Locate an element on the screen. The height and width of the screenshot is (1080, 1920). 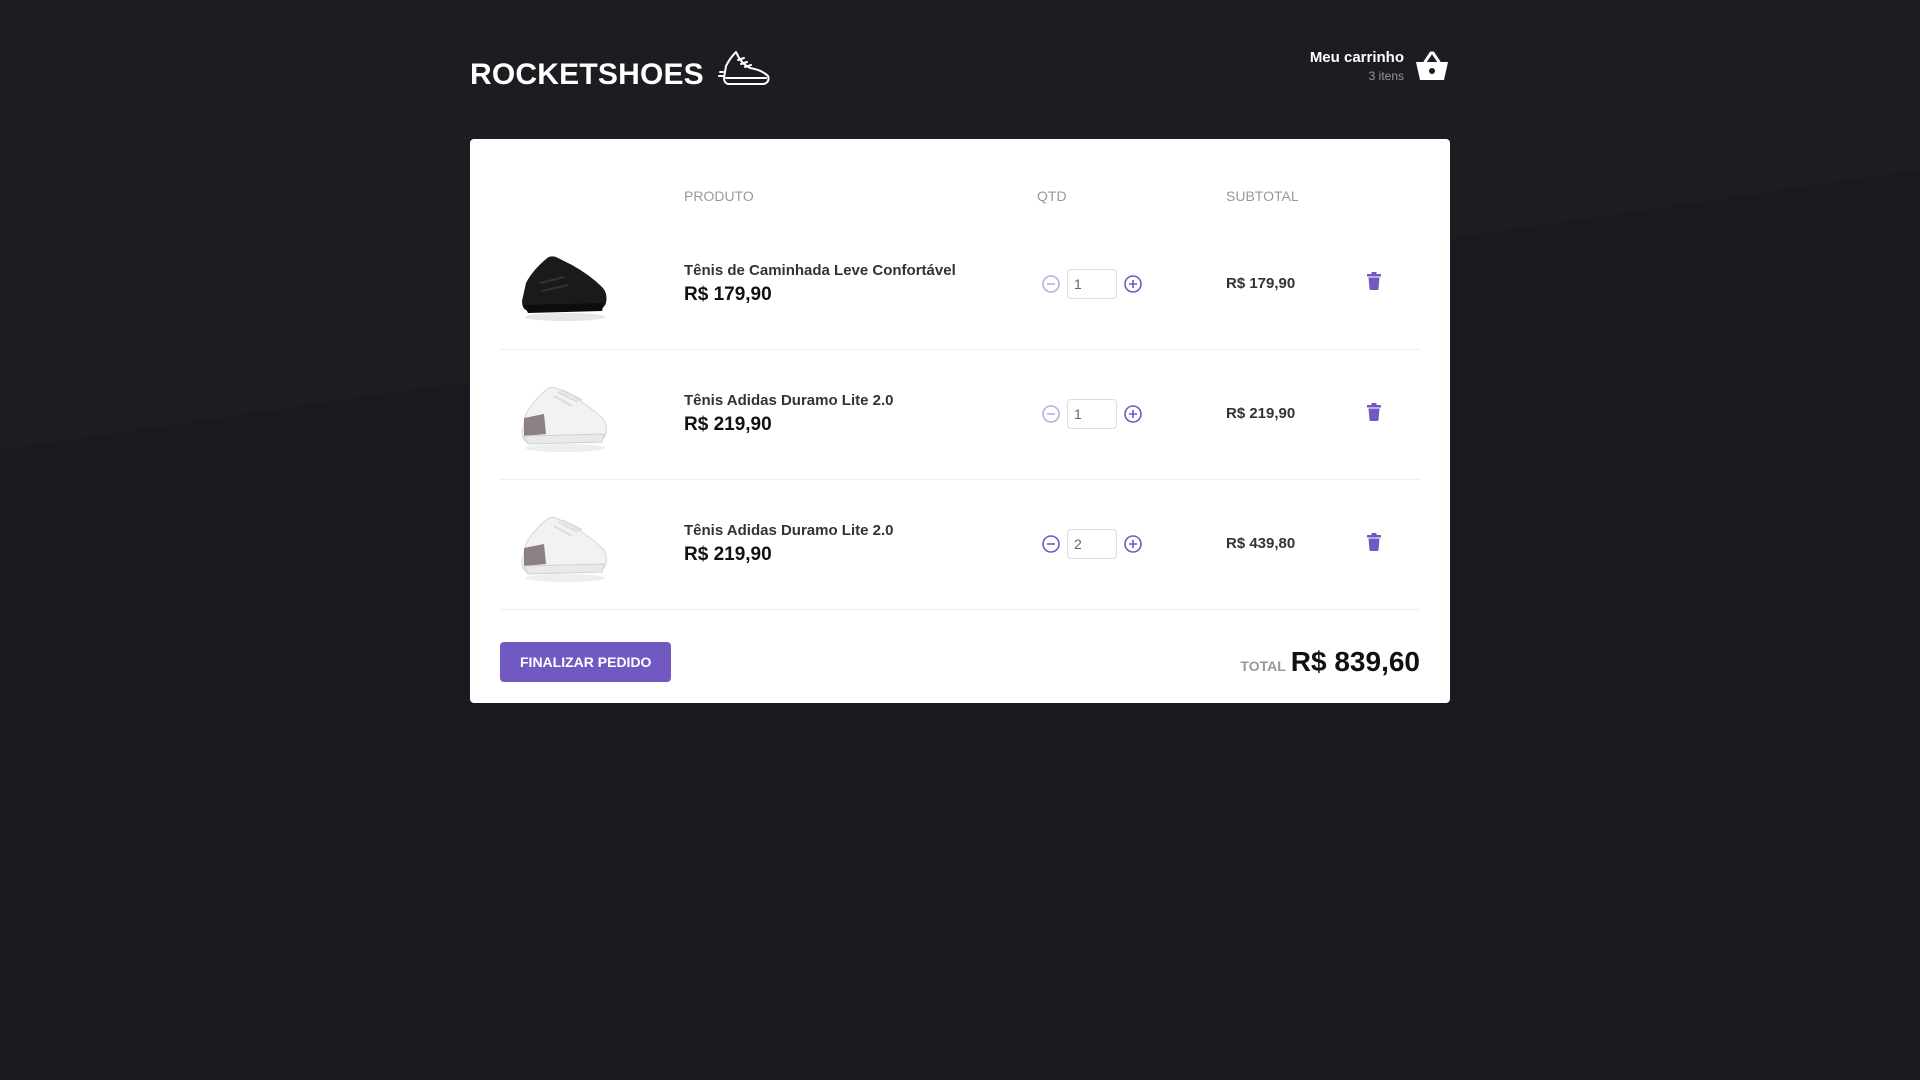
cart-info: Meu carrinho 3 itens is located at coordinates (1357, 66).